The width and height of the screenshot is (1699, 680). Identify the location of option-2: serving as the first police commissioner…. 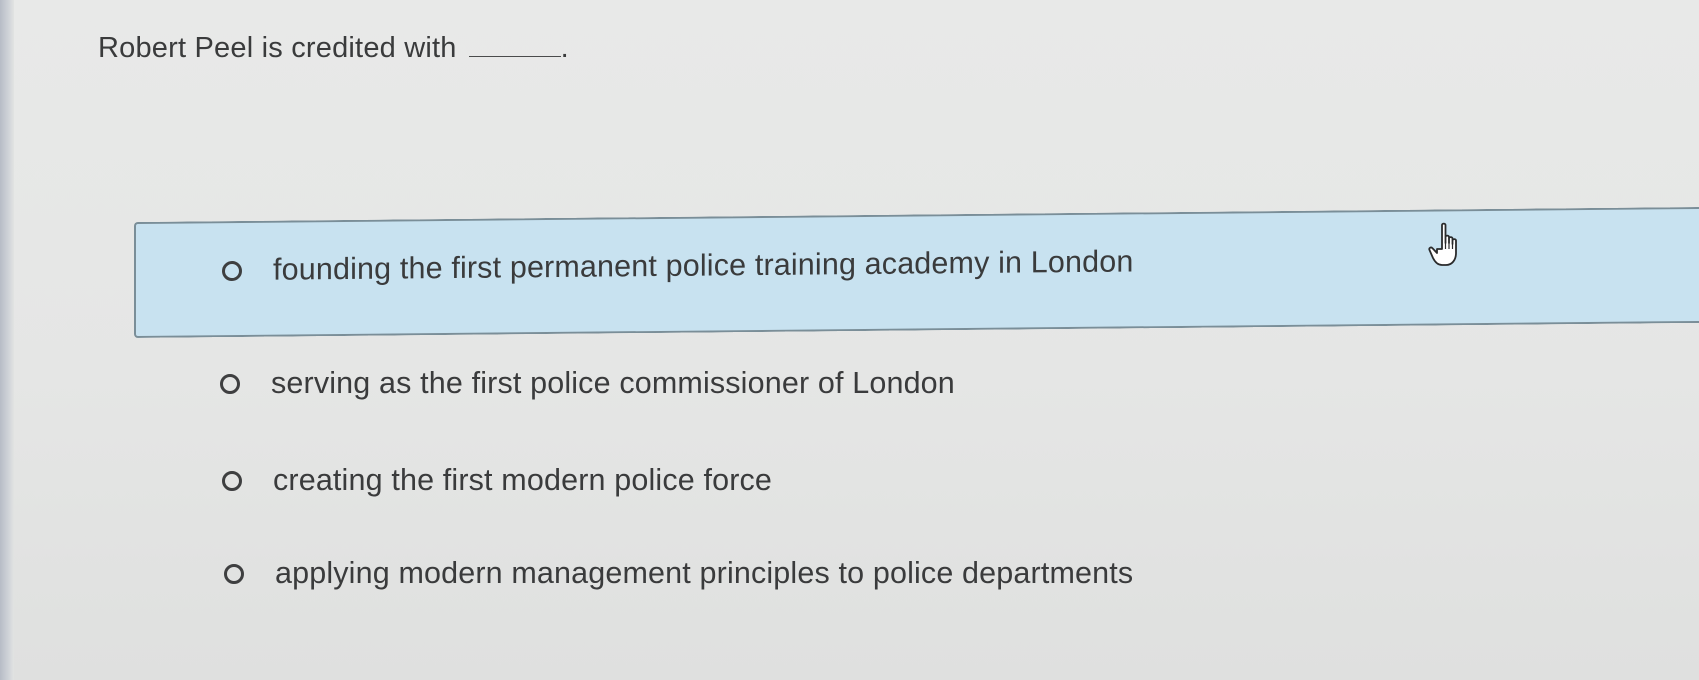
(587, 383).